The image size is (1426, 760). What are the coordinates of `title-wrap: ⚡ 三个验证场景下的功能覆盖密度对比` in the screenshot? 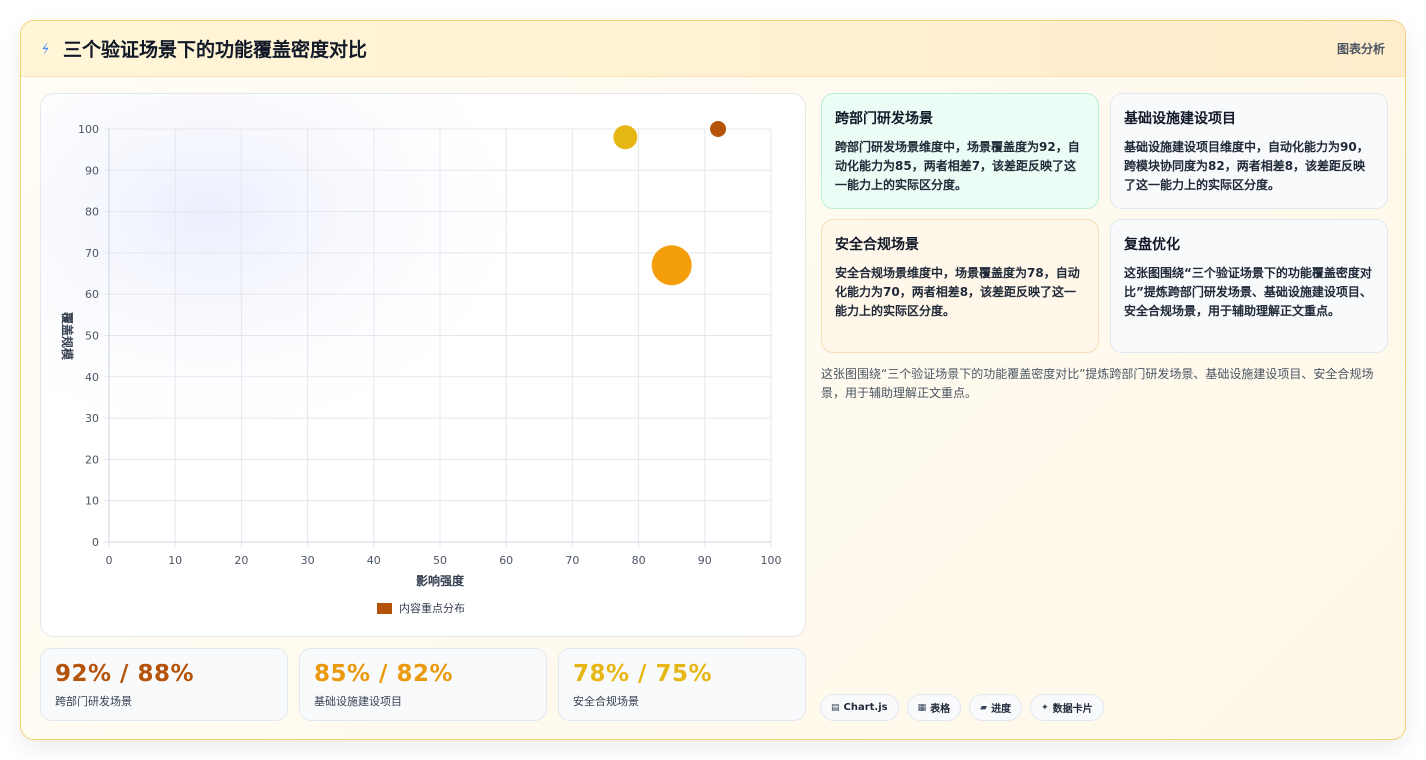 It's located at (203, 48).